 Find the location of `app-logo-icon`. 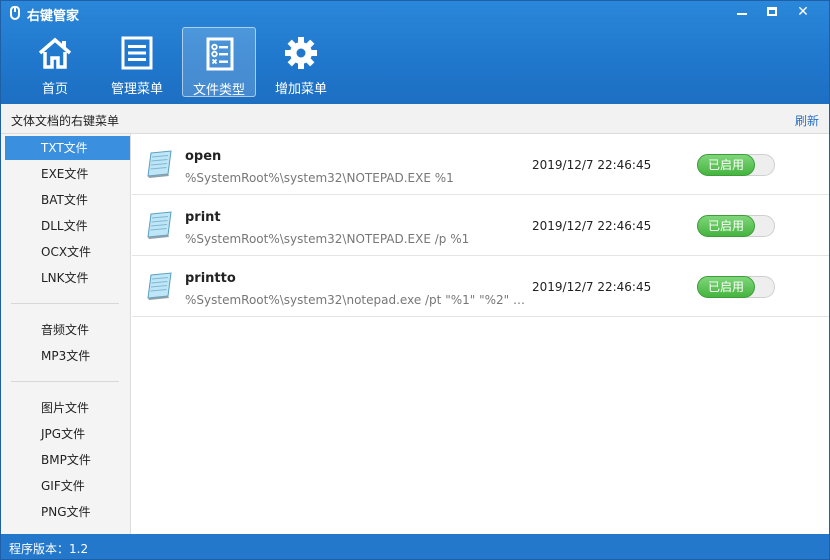

app-logo-icon is located at coordinates (15, 13).